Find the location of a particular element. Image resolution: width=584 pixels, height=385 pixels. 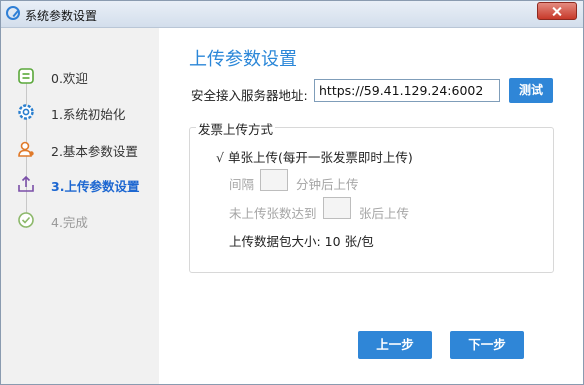

sidebar-step-basic-params: 2.基本参数设置 is located at coordinates (86, 149).